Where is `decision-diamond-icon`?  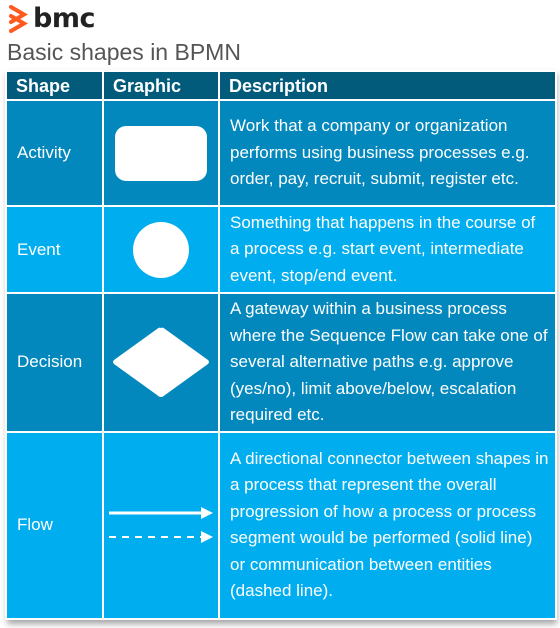
decision-diamond-icon is located at coordinates (161, 362).